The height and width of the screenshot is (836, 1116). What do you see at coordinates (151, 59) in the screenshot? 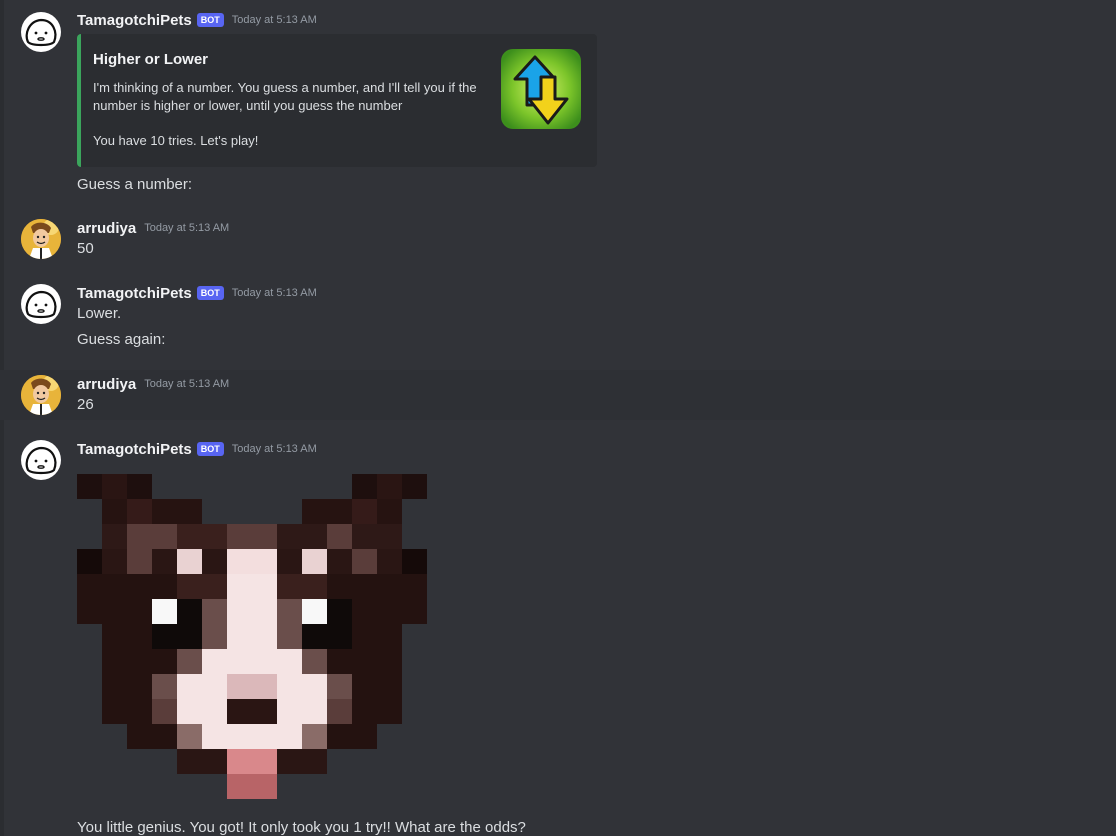
I see `embed-title: Higher or Lower` at bounding box center [151, 59].